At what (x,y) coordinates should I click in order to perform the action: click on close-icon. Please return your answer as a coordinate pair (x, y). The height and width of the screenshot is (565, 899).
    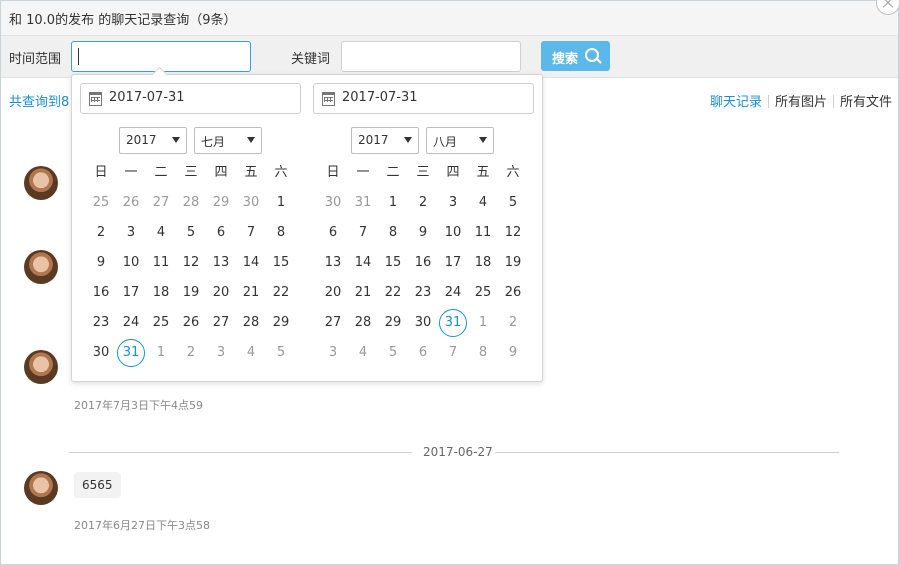
    Looking at the image, I should click on (887, 7).